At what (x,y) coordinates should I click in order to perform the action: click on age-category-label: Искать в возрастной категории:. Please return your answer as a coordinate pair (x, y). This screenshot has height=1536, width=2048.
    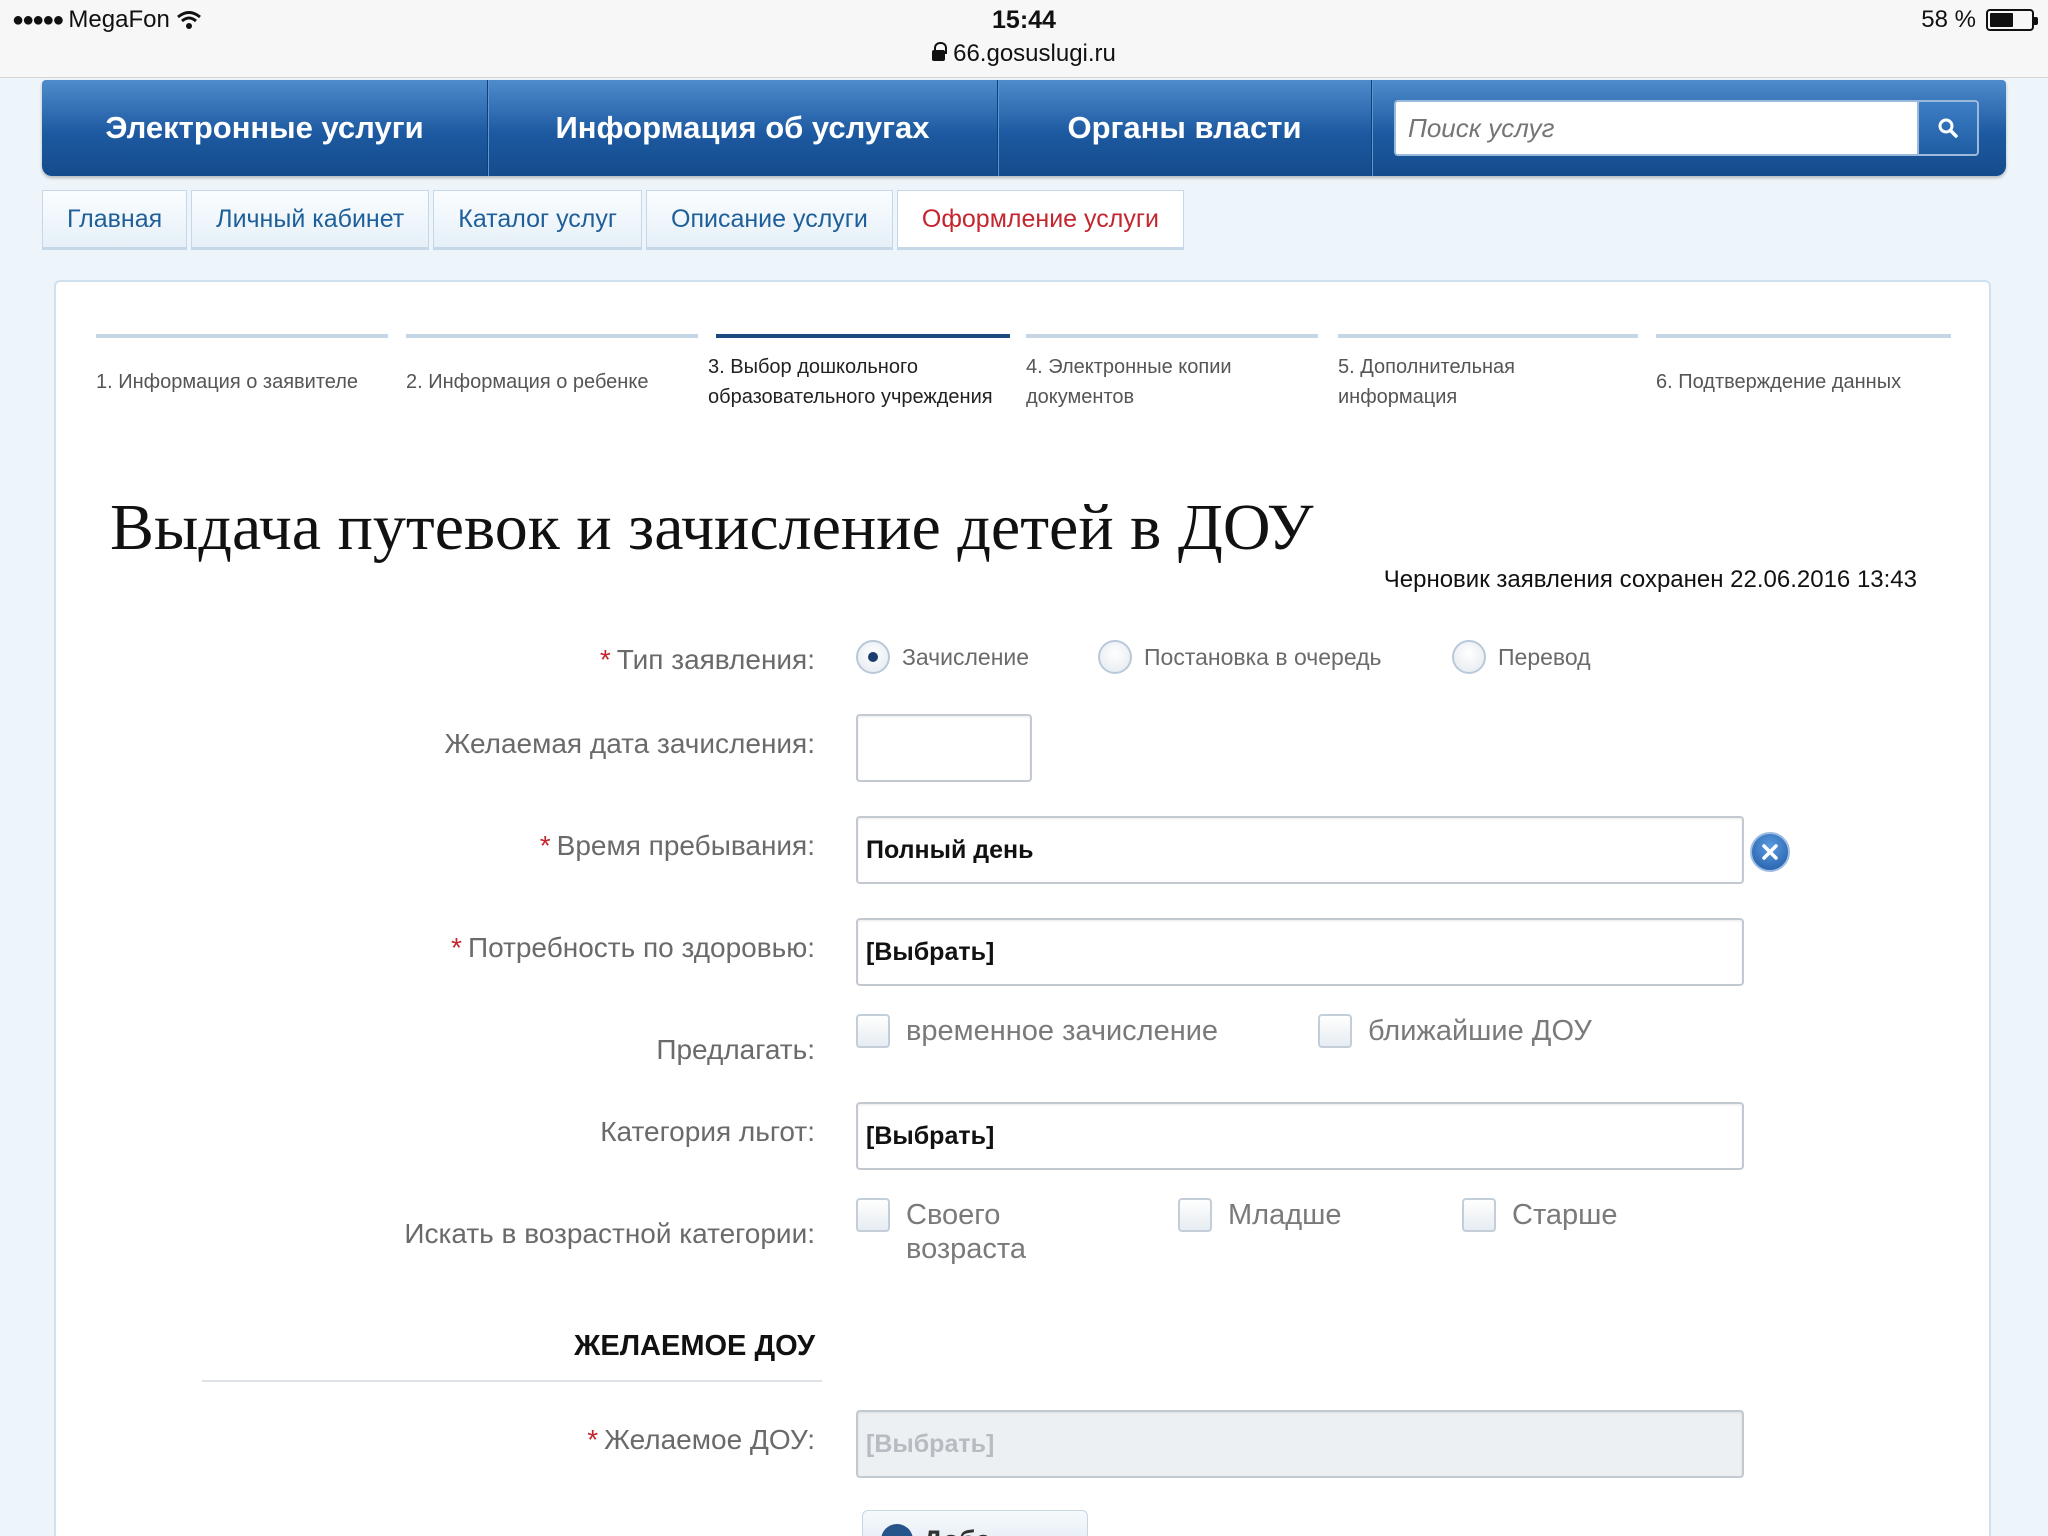
    Looking at the image, I should click on (609, 1233).